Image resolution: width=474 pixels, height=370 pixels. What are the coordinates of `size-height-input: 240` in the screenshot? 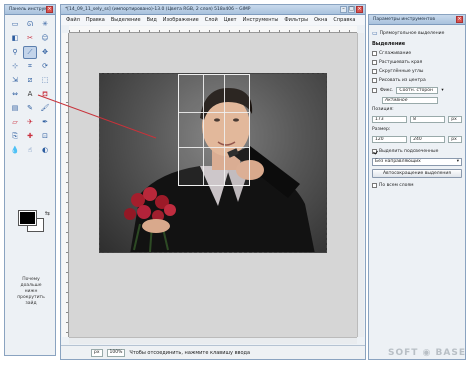 It's located at (428, 139).